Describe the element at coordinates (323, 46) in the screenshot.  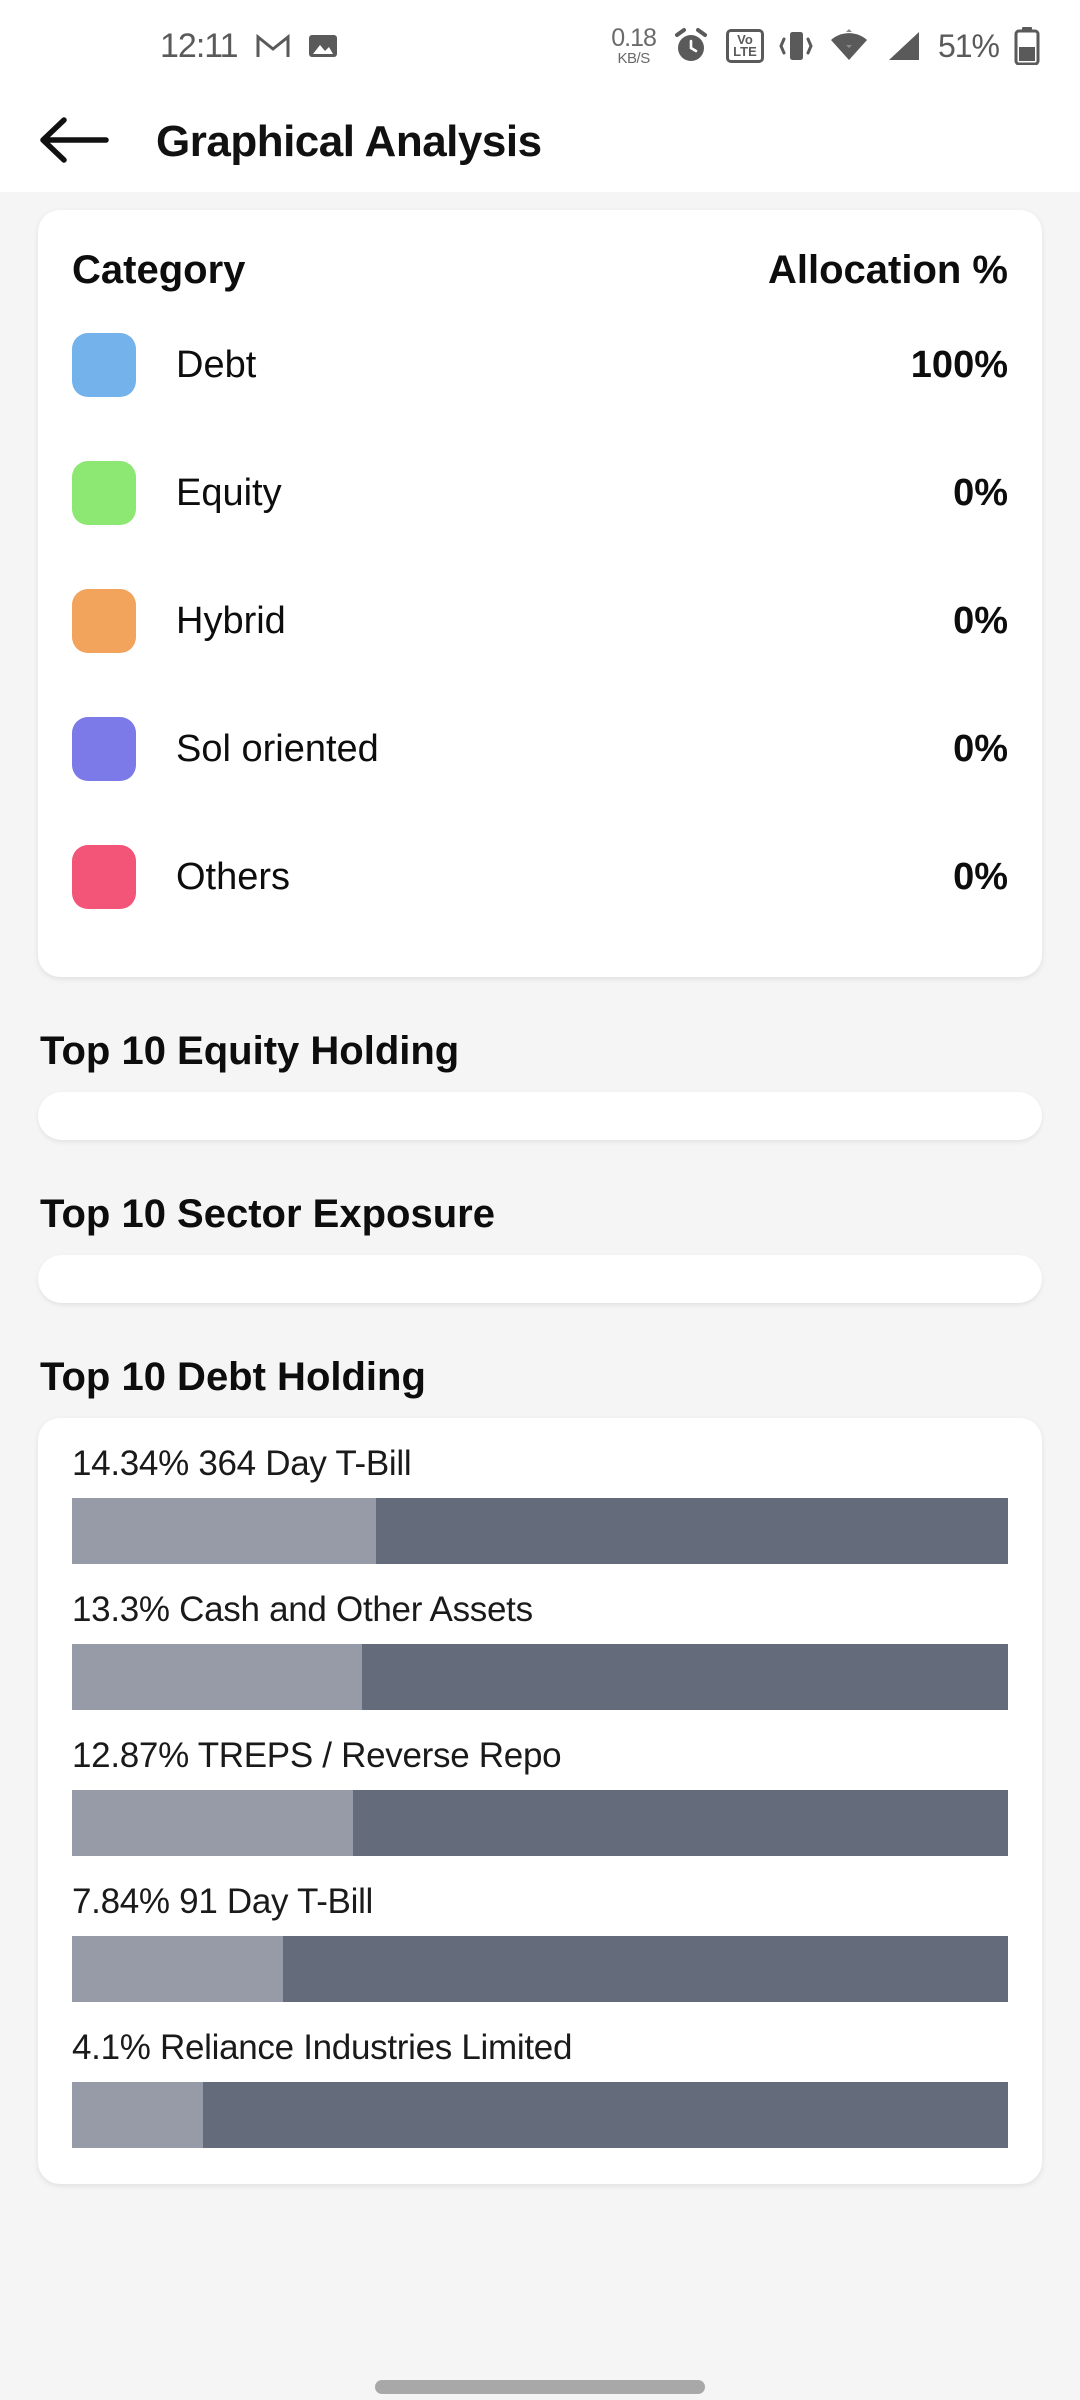
I see `photos-icon` at that location.